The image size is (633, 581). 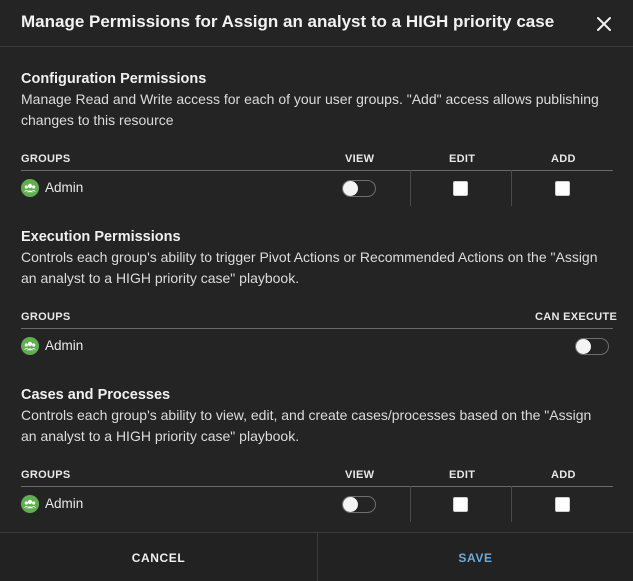 What do you see at coordinates (317, 328) in the screenshot?
I see `execution-header-divider` at bounding box center [317, 328].